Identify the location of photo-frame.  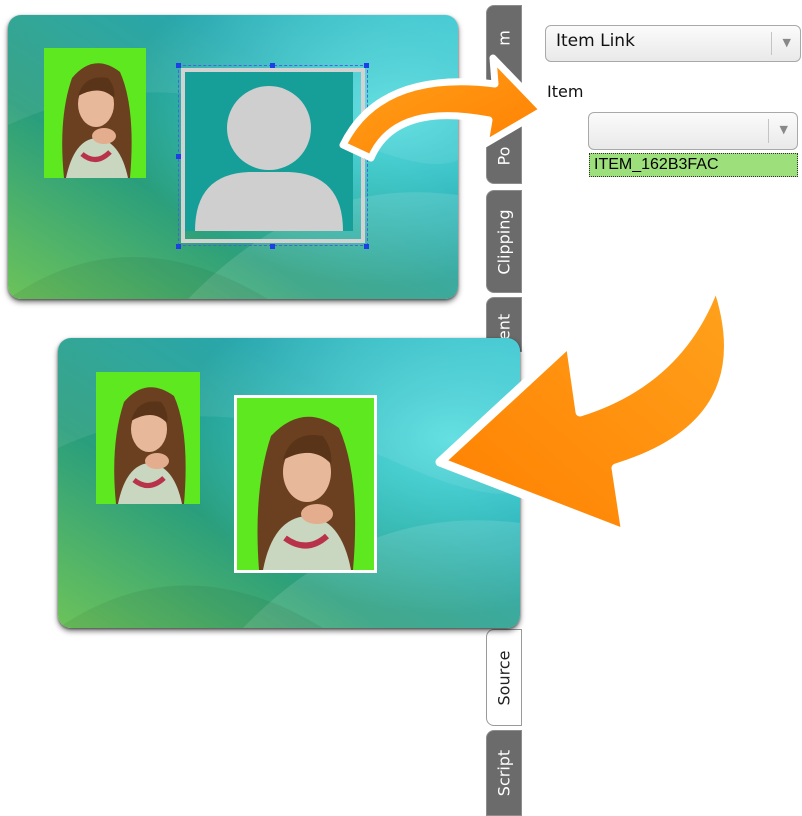
(305, 484).